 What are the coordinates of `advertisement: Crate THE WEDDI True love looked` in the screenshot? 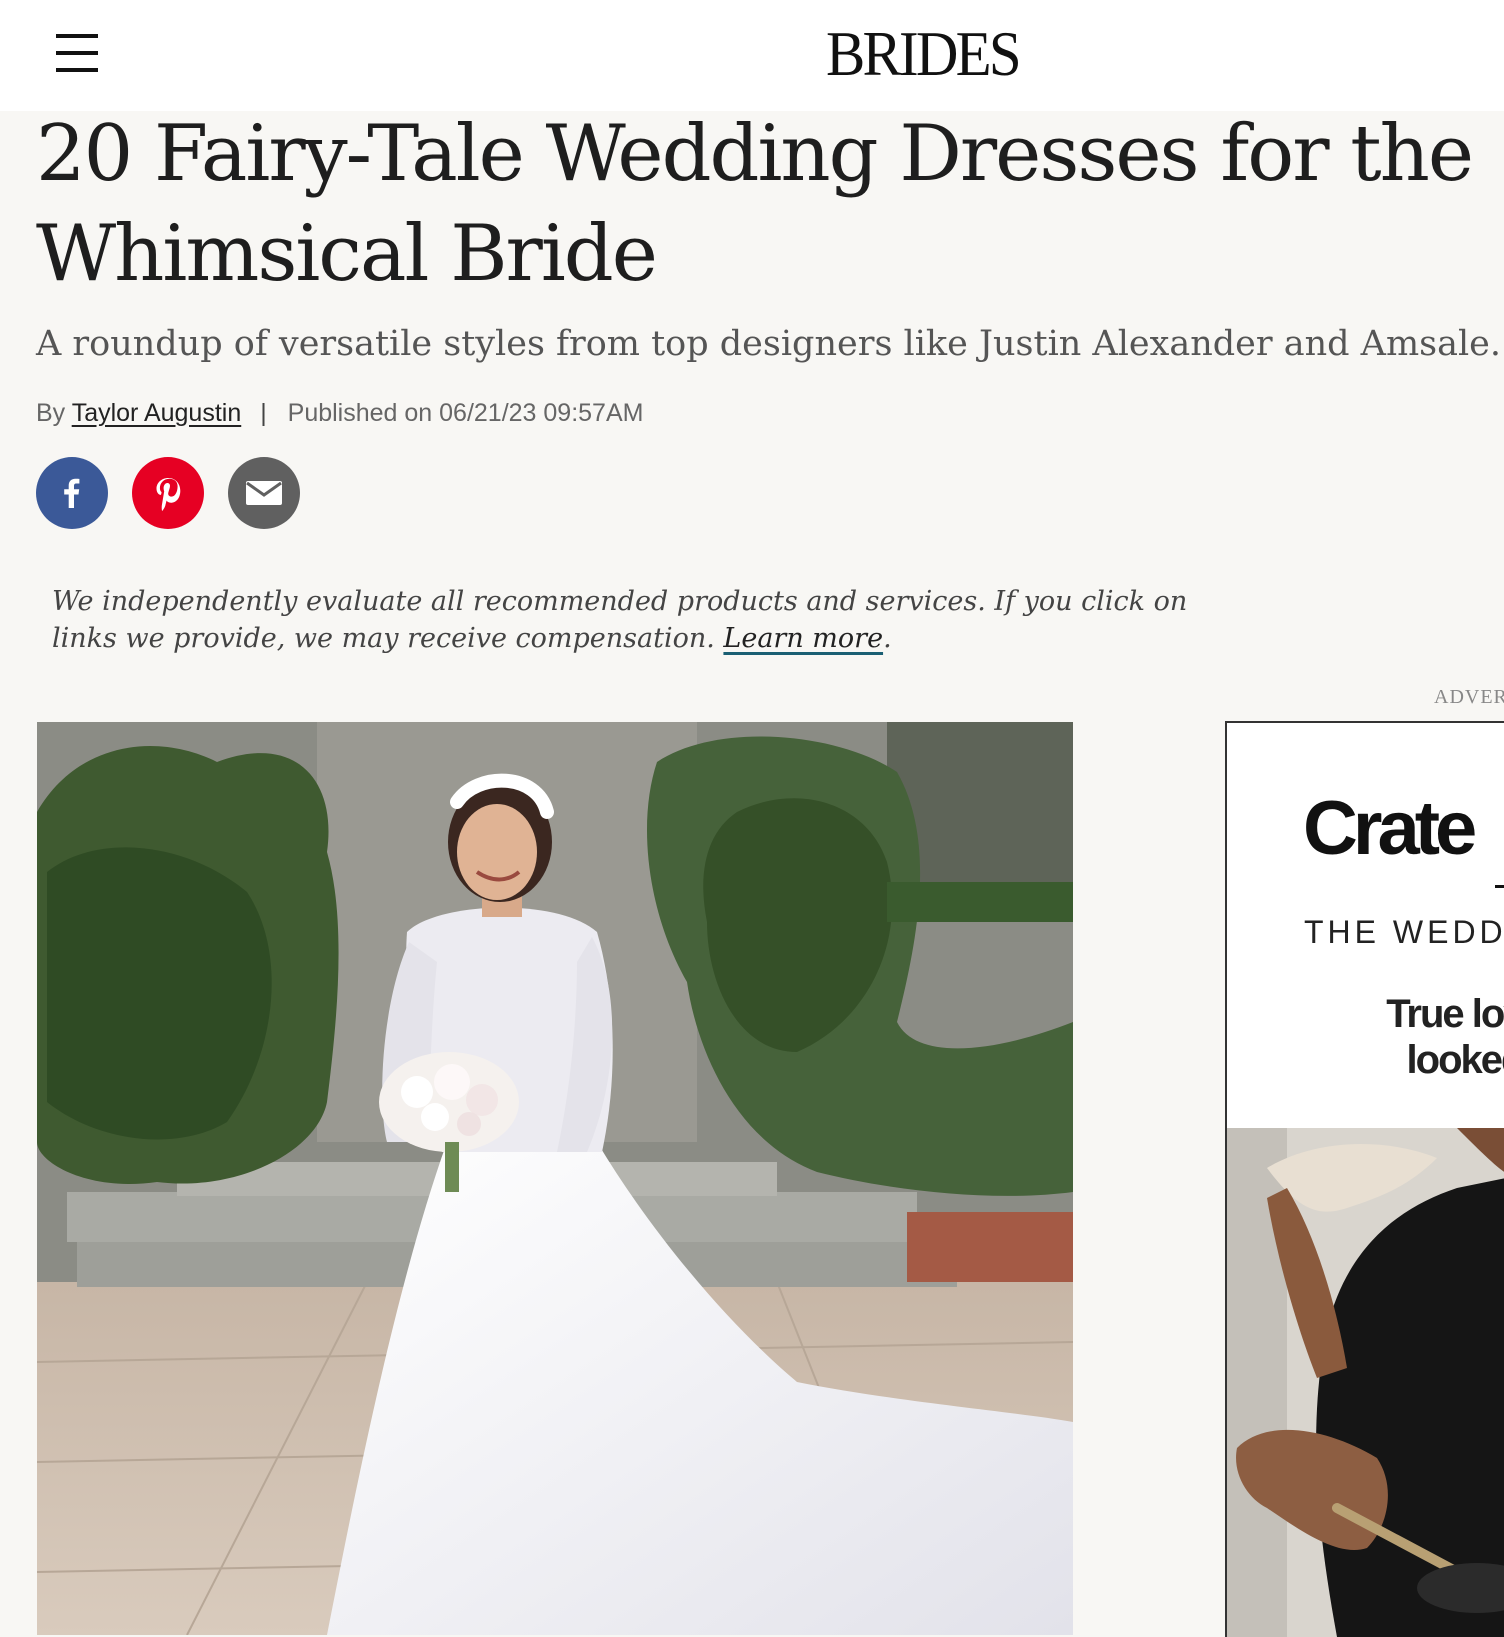 It's located at (1364, 1179).